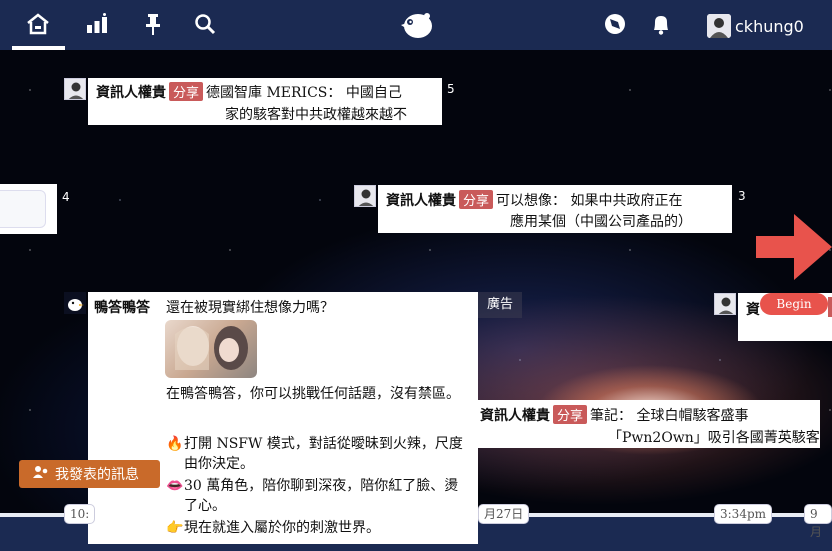 The height and width of the screenshot is (551, 832). What do you see at coordinates (313, 394) in the screenshot?
I see `ad-description: 在鴨答鴨答，你可以挑戰任何話題，沒有禁區。` at bounding box center [313, 394].